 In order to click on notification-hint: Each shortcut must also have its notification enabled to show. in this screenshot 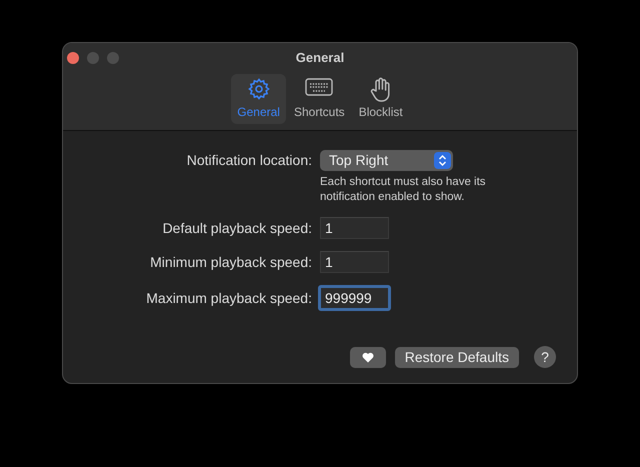, I will do `click(403, 190)`.